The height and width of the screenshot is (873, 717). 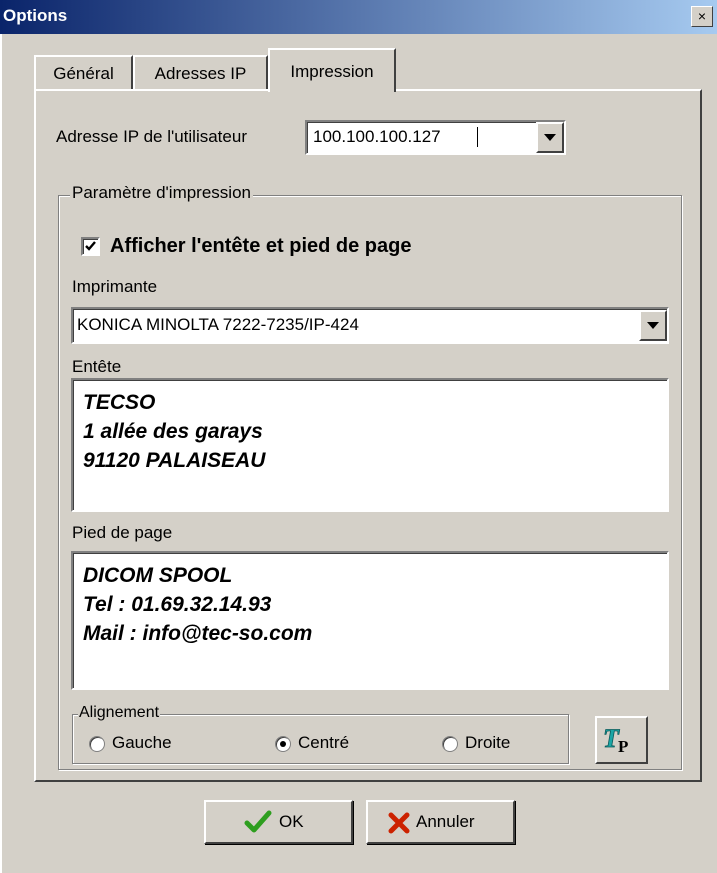 I want to click on ok-button: OK, so click(x=278, y=822).